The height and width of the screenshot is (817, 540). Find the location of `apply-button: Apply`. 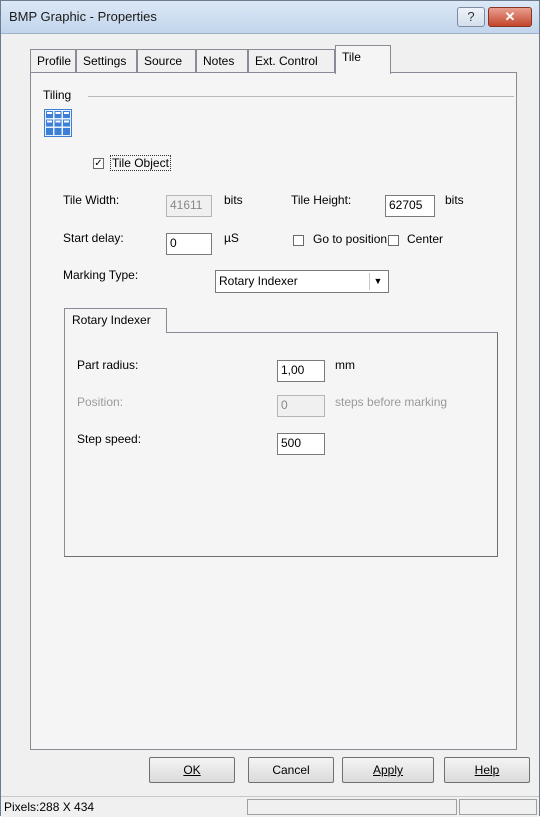

apply-button: Apply is located at coordinates (388, 770).